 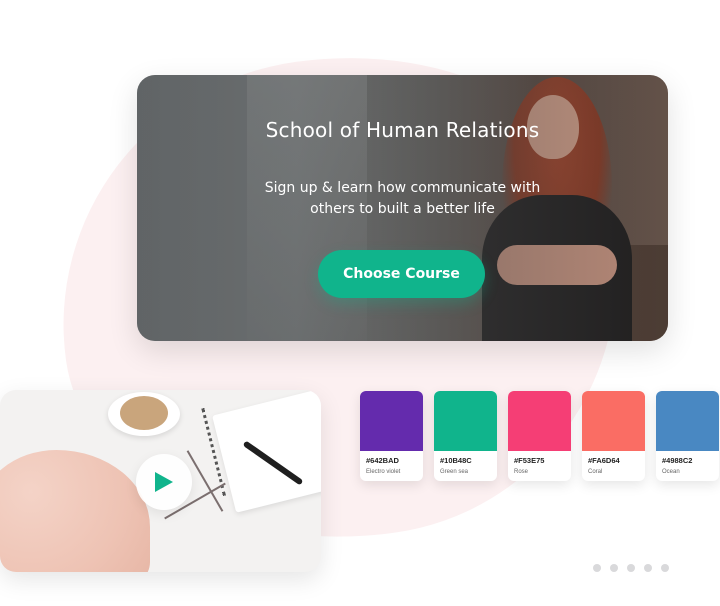 I want to click on play-button, so click(x=164, y=482).